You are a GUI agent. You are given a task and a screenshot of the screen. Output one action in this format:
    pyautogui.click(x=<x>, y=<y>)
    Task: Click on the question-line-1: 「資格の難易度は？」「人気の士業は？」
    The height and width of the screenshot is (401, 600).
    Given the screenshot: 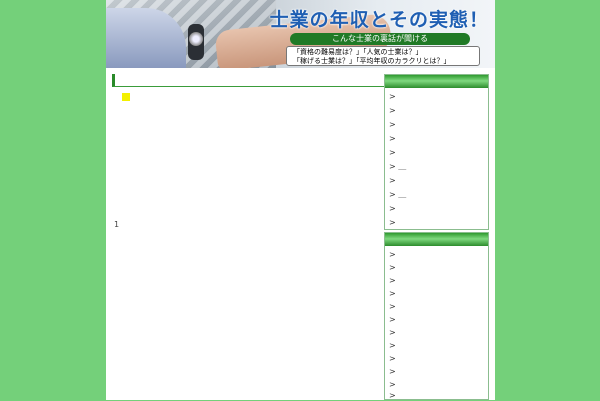 What is the action you would take?
    pyautogui.click(x=358, y=52)
    